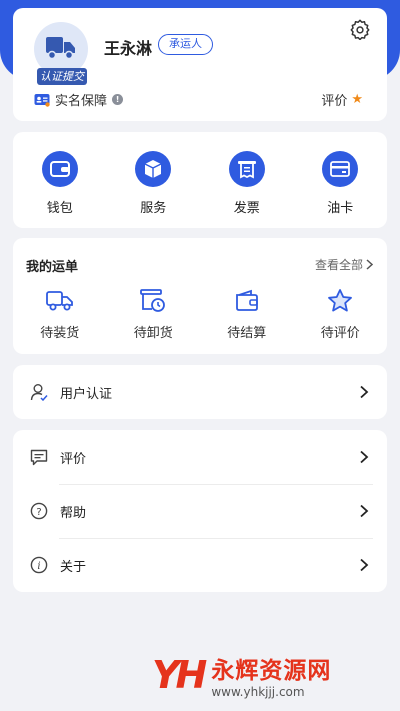  What do you see at coordinates (338, 265) in the screenshot?
I see `view-all-label: 查看全部` at bounding box center [338, 265].